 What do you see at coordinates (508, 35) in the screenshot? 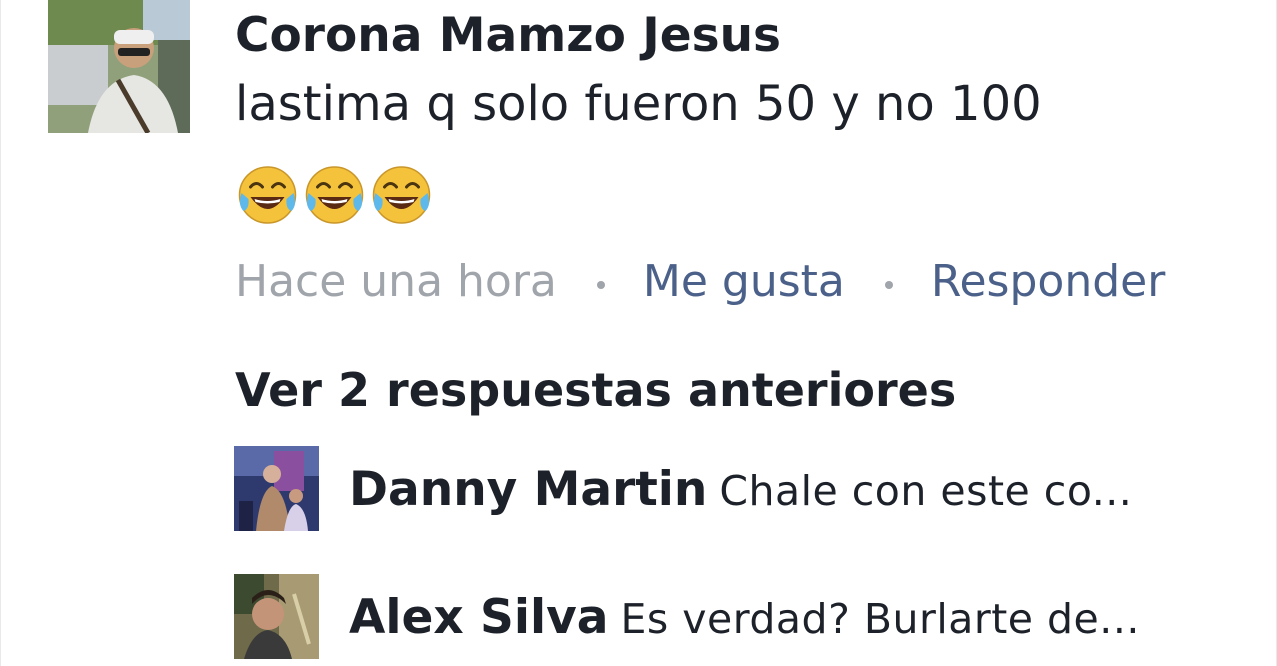
I see `comment-author: Corona Mamzo Jesus` at bounding box center [508, 35].